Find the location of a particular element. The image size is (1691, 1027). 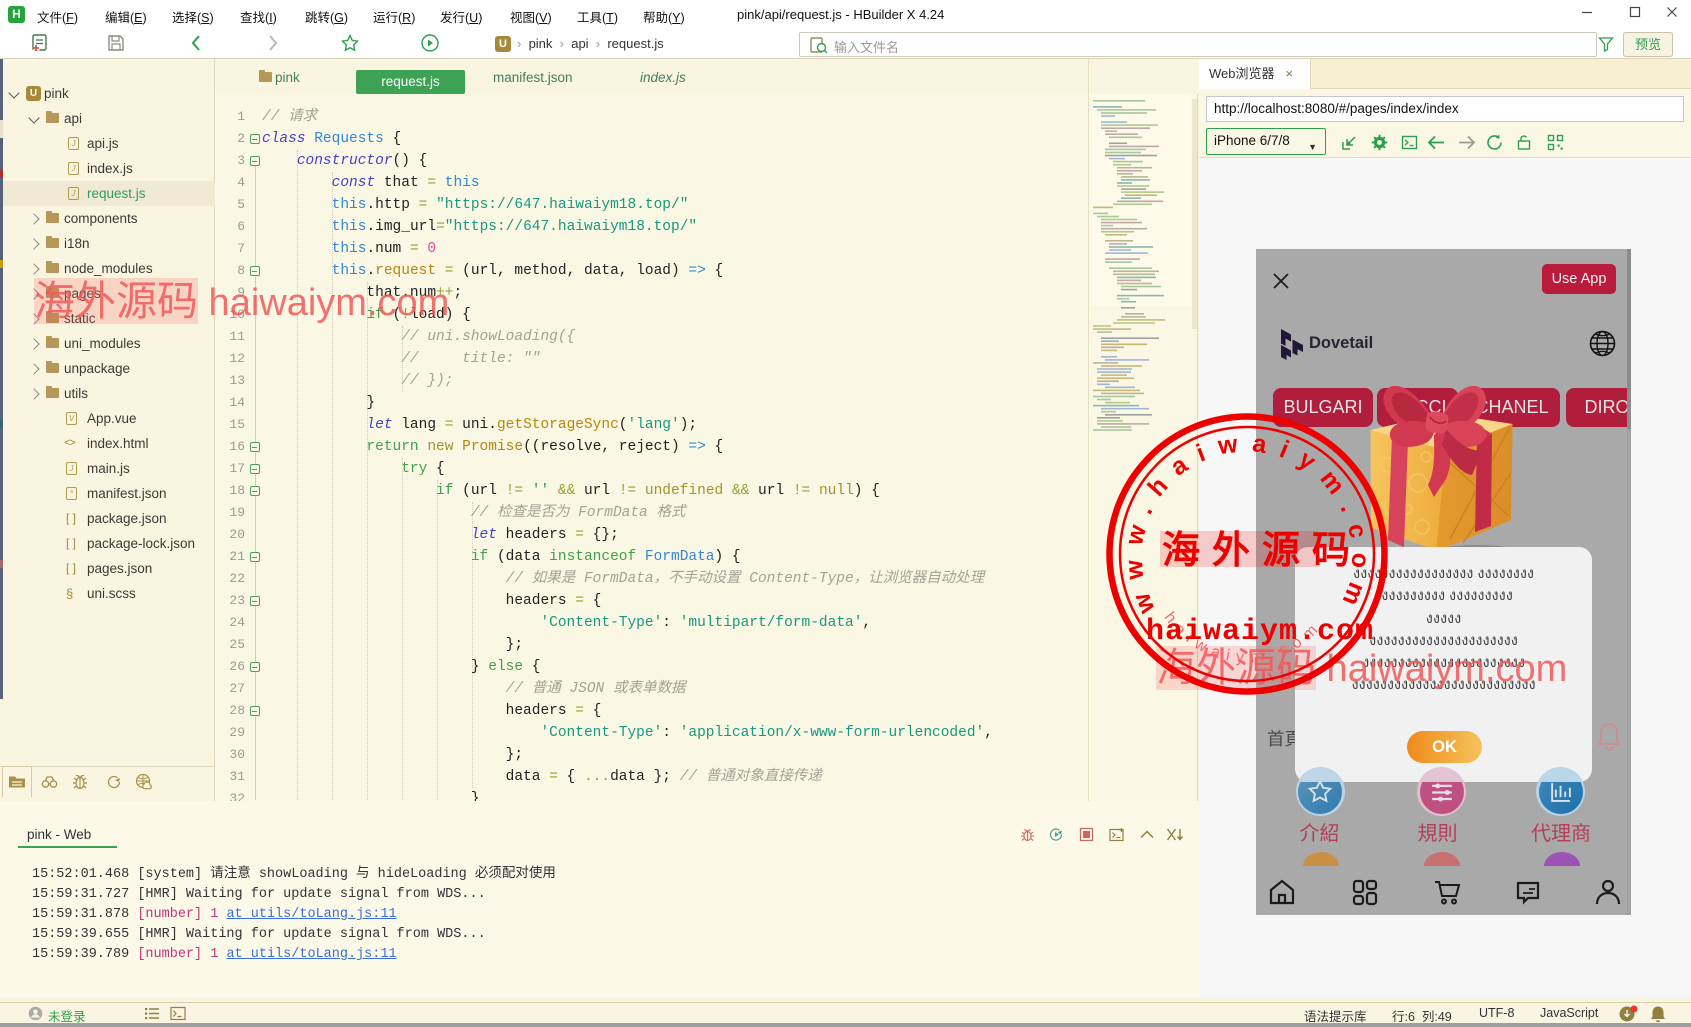

svg-text: haiwaiym.com is located at coordinates (1260, 632).